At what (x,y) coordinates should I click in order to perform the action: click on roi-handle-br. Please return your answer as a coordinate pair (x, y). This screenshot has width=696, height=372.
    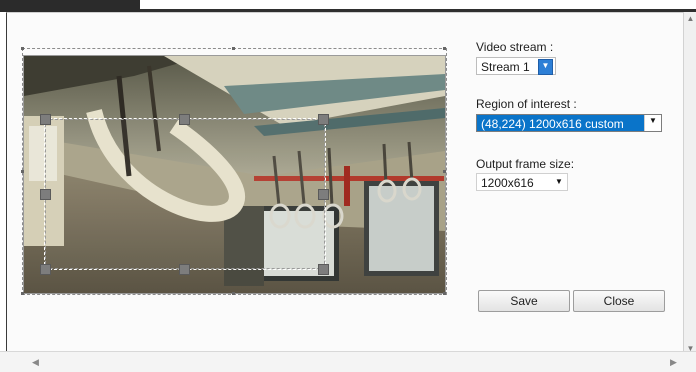
    Looking at the image, I should click on (323, 269).